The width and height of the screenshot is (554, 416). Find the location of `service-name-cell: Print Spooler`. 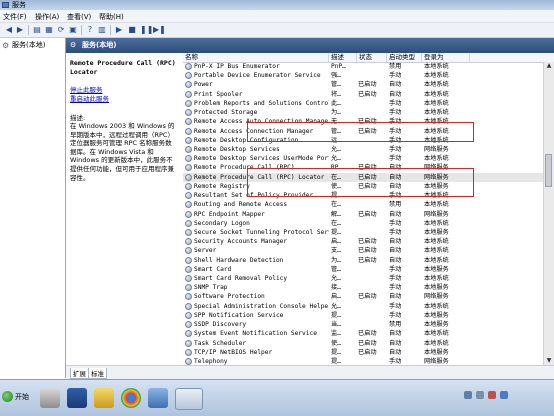

service-name-cell: Print Spooler is located at coordinates (218, 94).